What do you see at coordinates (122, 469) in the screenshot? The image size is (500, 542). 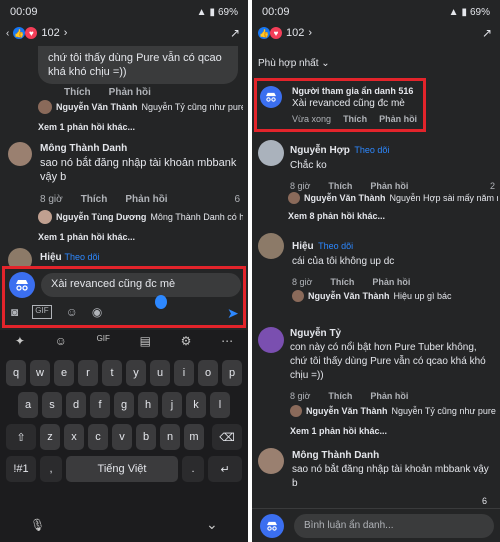 I see `space-key: Tiếng Việt` at bounding box center [122, 469].